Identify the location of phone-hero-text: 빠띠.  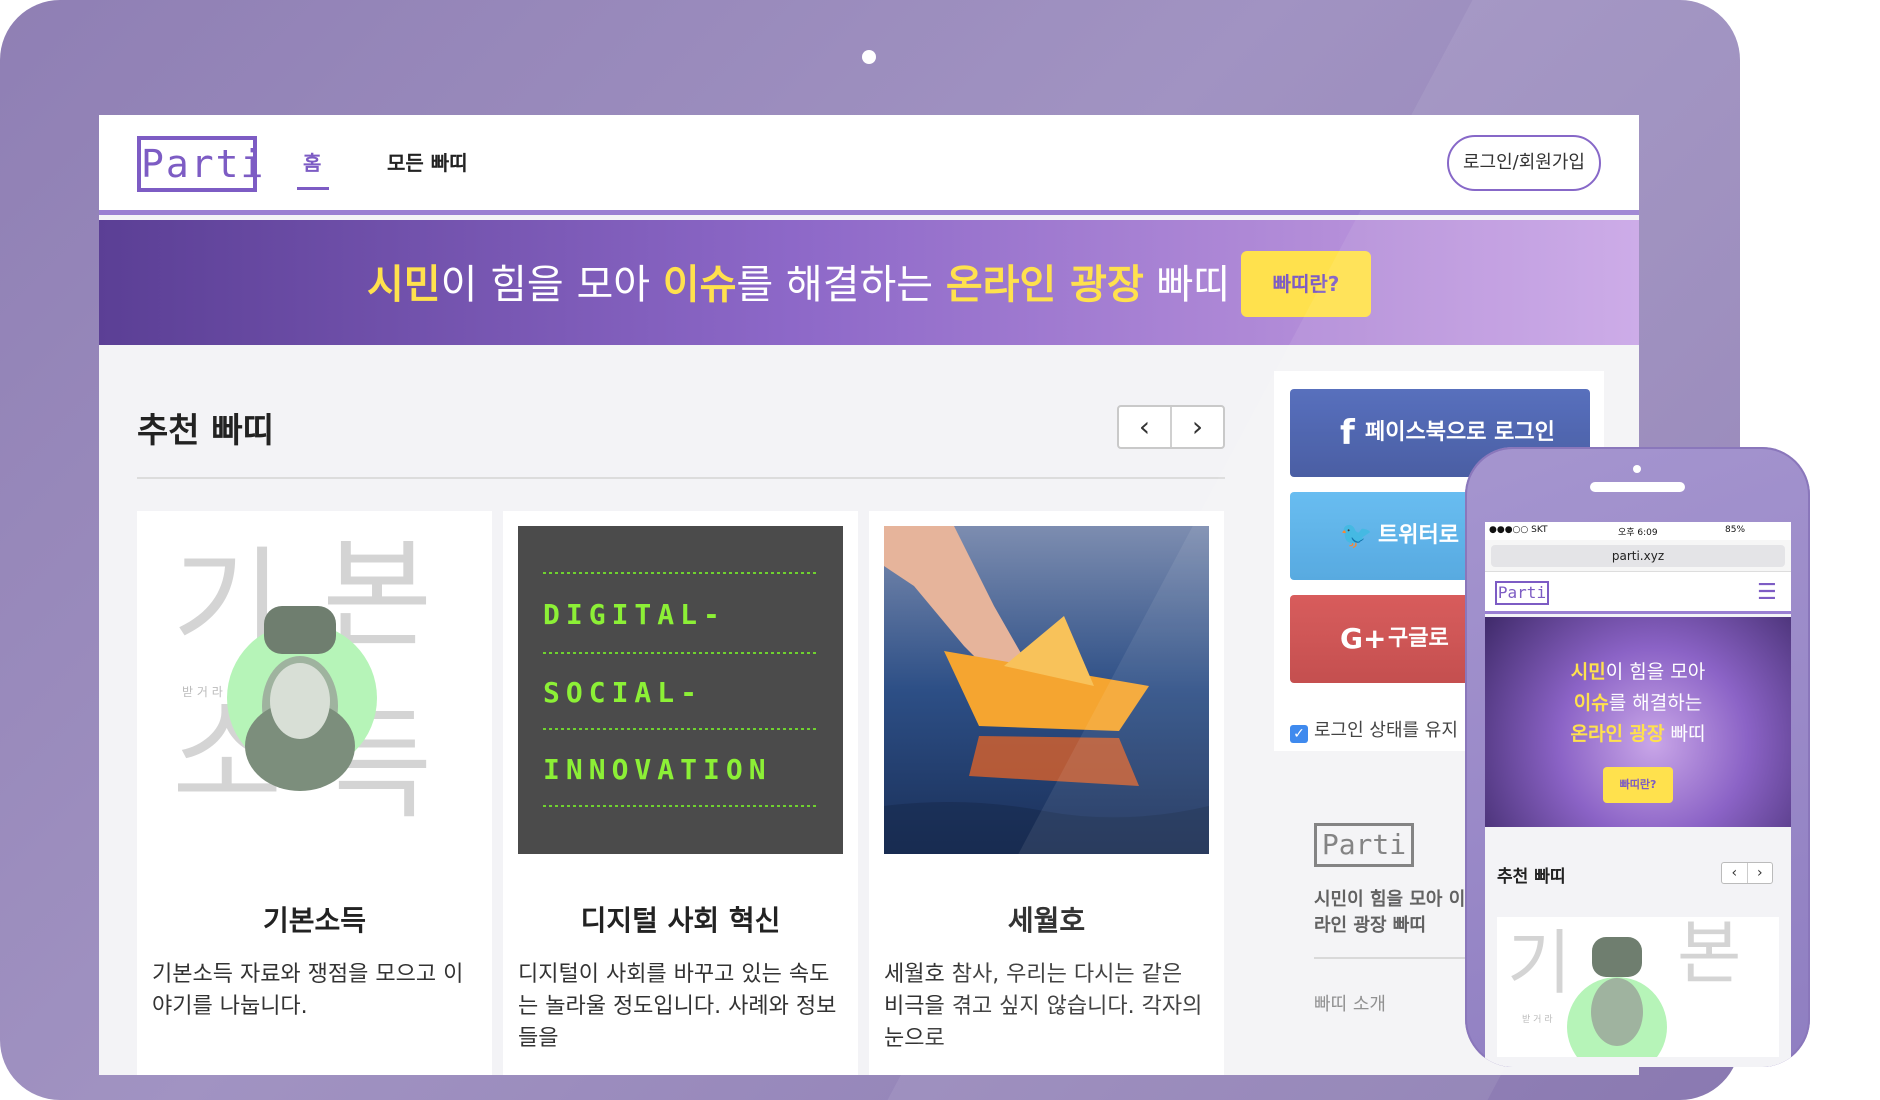
(1685, 734).